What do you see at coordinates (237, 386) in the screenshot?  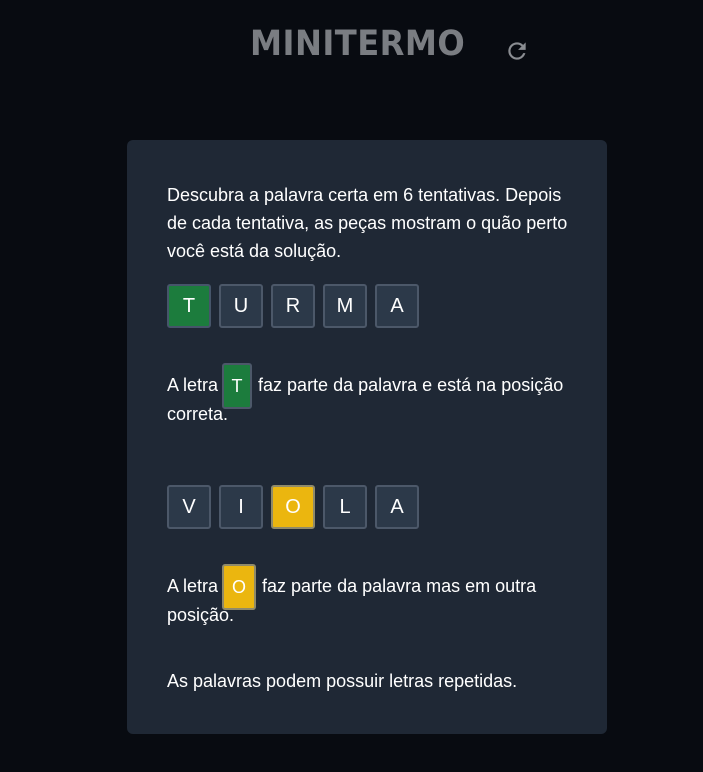 I see `inline-correct-tile: T` at bounding box center [237, 386].